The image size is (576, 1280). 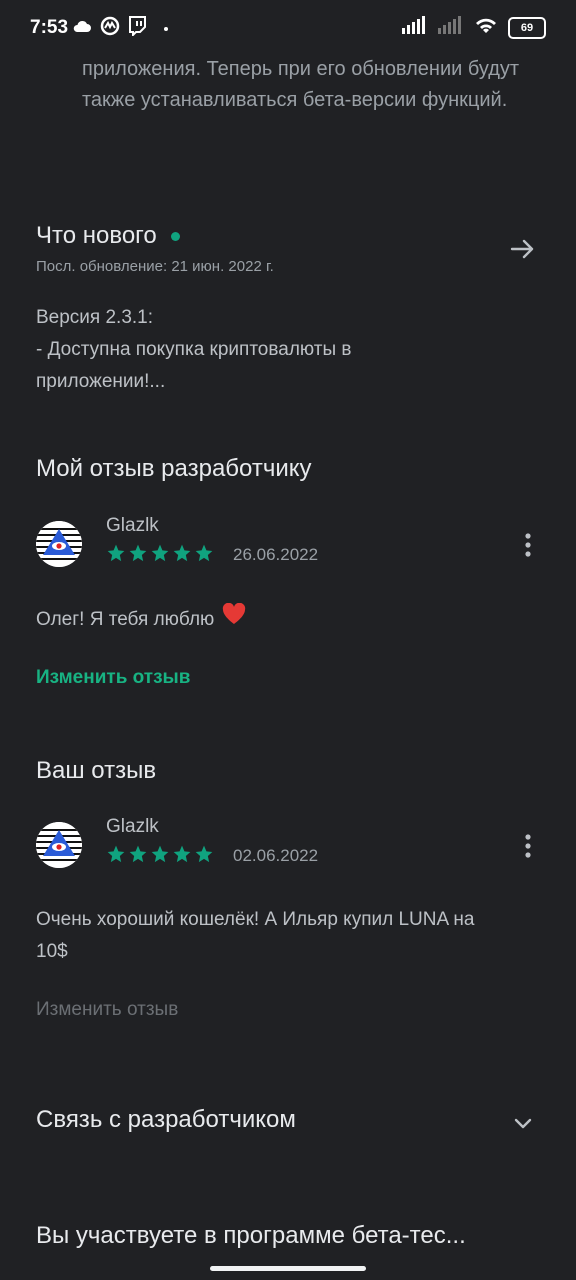 I want to click on edit-review-button: Изменить отзыв, so click(x=113, y=678).